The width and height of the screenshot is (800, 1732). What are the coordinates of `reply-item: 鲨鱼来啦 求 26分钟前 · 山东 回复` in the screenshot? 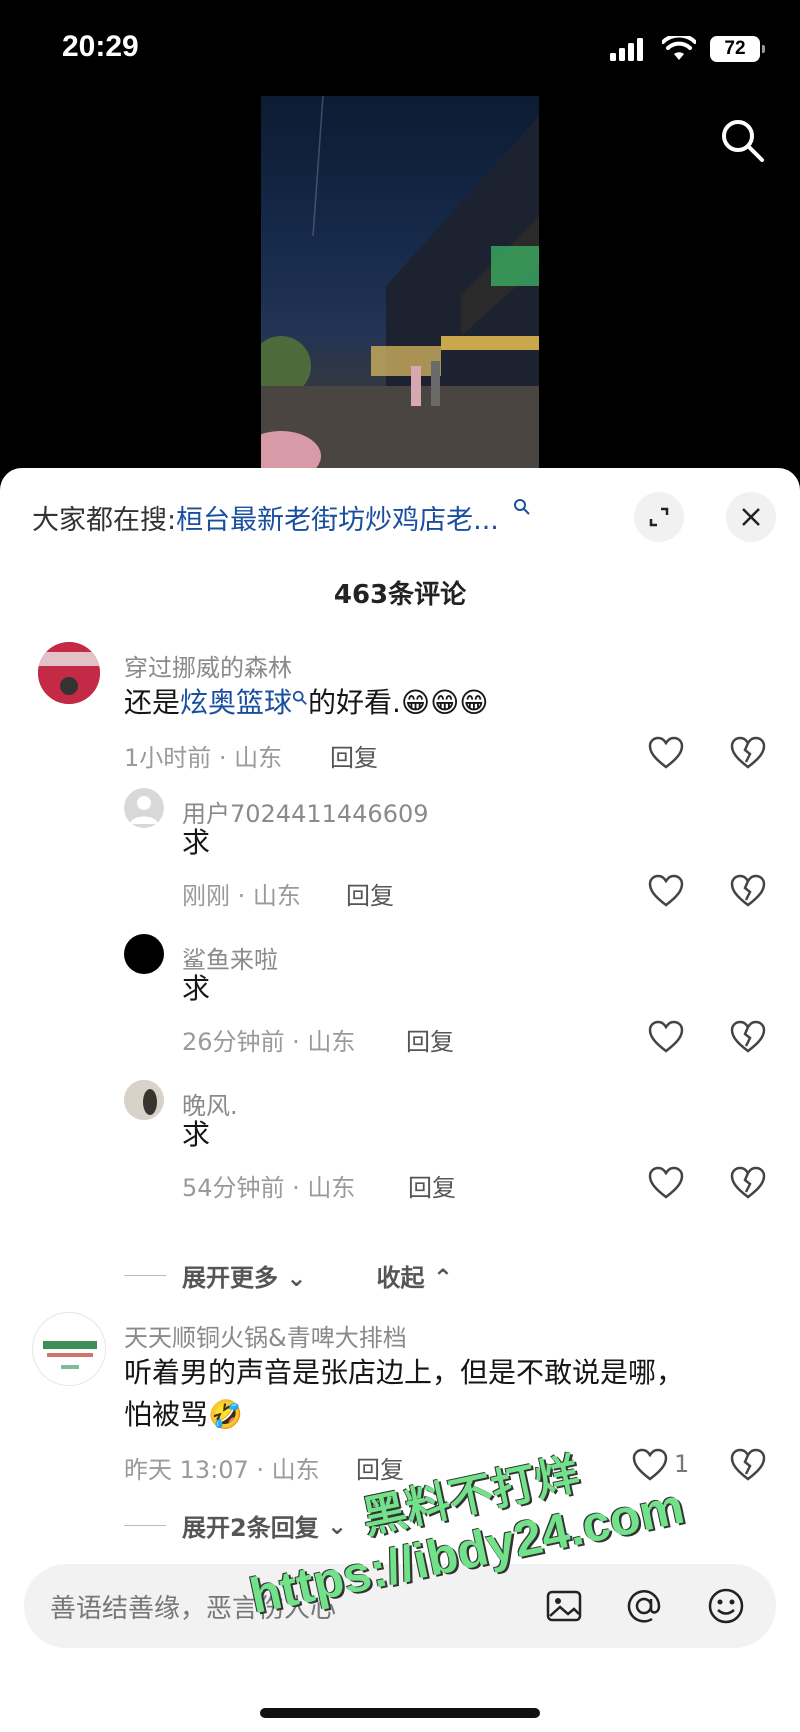 It's located at (400, 1004).